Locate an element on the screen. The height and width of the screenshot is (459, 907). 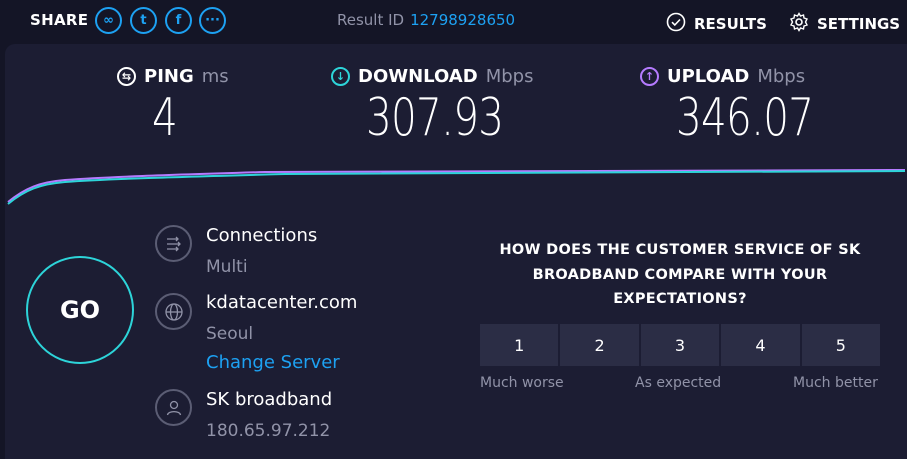
rating-button-3: 3 is located at coordinates (680, 345).